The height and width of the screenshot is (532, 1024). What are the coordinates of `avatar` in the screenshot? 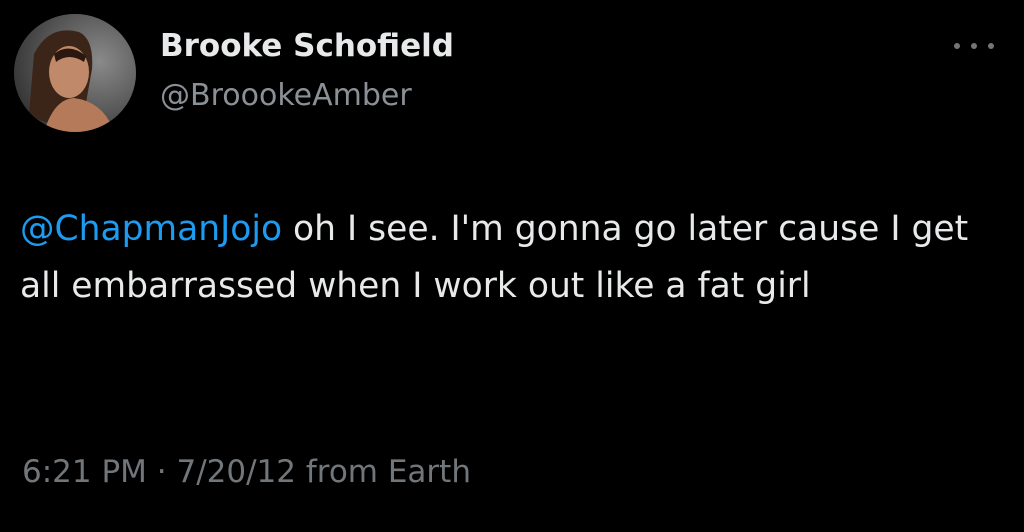 It's located at (75, 73).